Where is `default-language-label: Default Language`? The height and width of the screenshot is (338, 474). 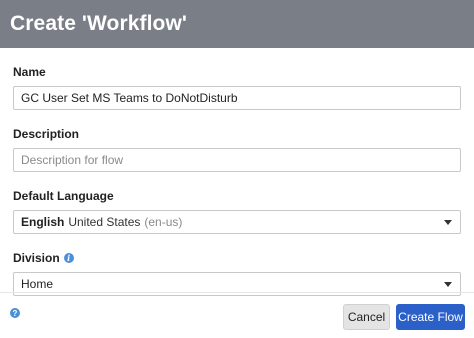 default-language-label: Default Language is located at coordinates (63, 196).